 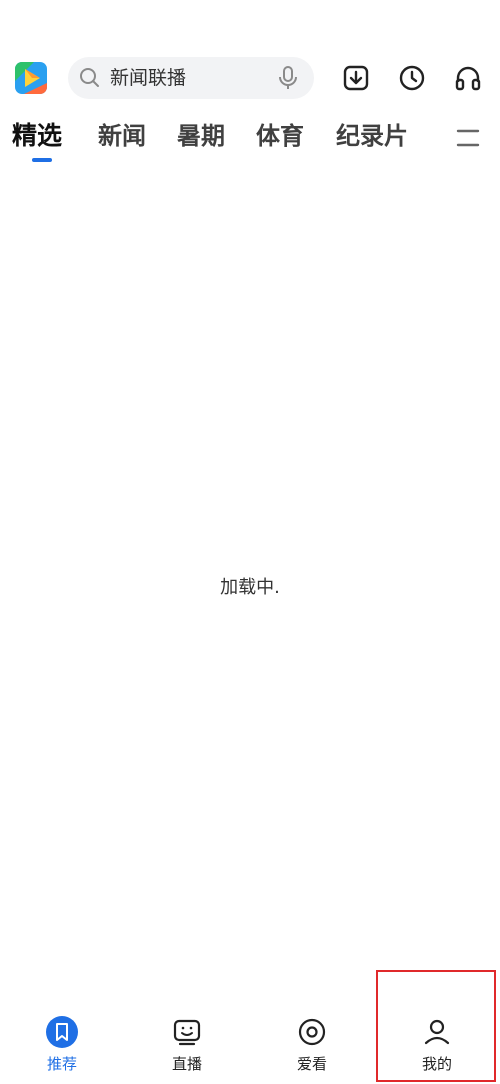 What do you see at coordinates (31, 78) in the screenshot?
I see `app-logo-icon` at bounding box center [31, 78].